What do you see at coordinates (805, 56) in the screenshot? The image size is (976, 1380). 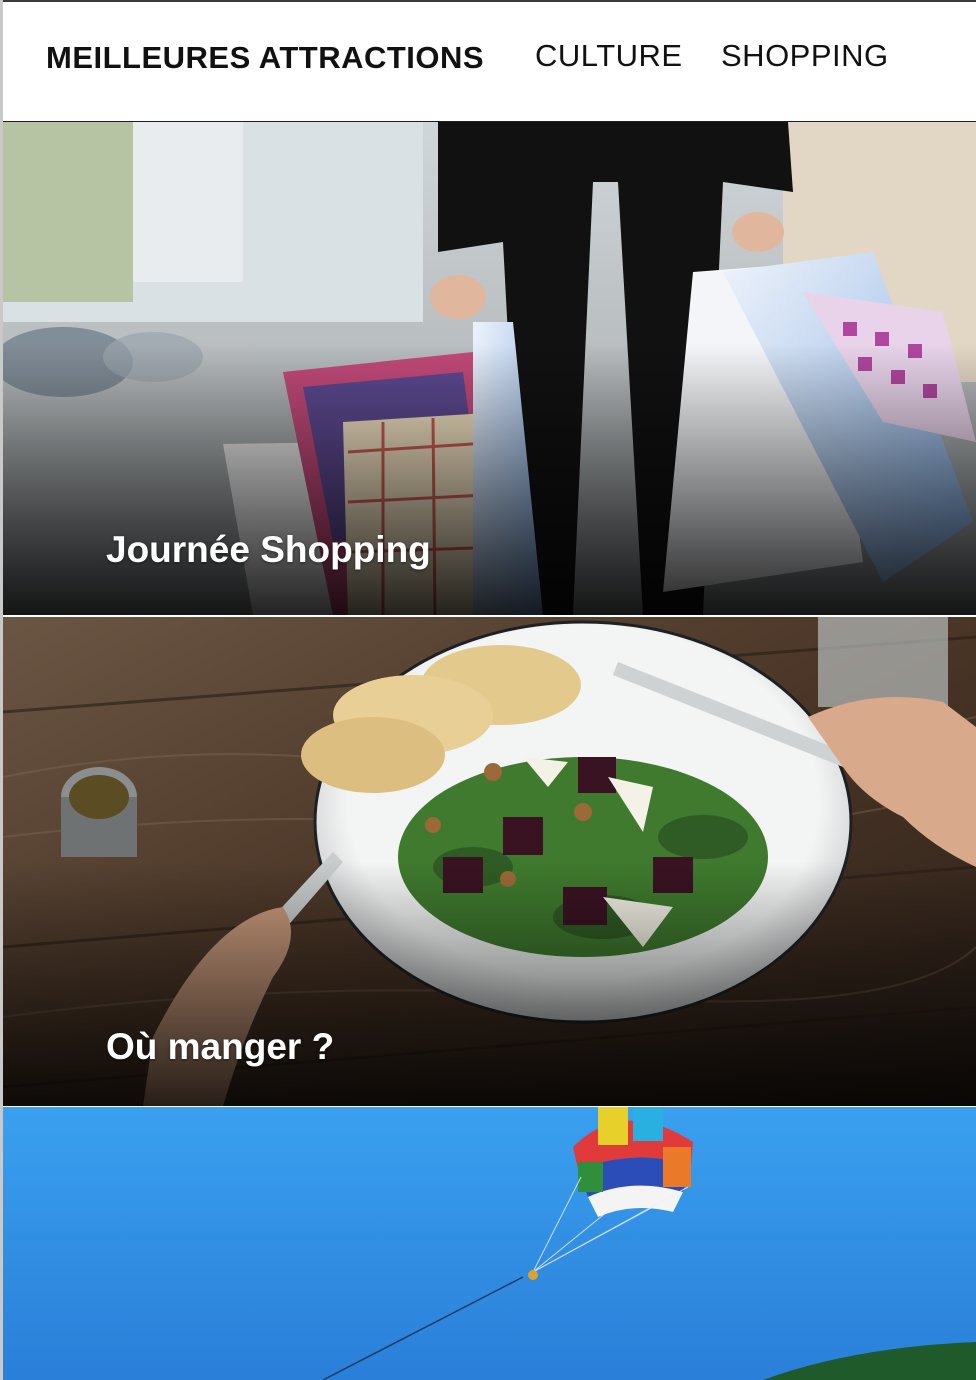 I see `nav-item-shopping: SHOPPING` at bounding box center [805, 56].